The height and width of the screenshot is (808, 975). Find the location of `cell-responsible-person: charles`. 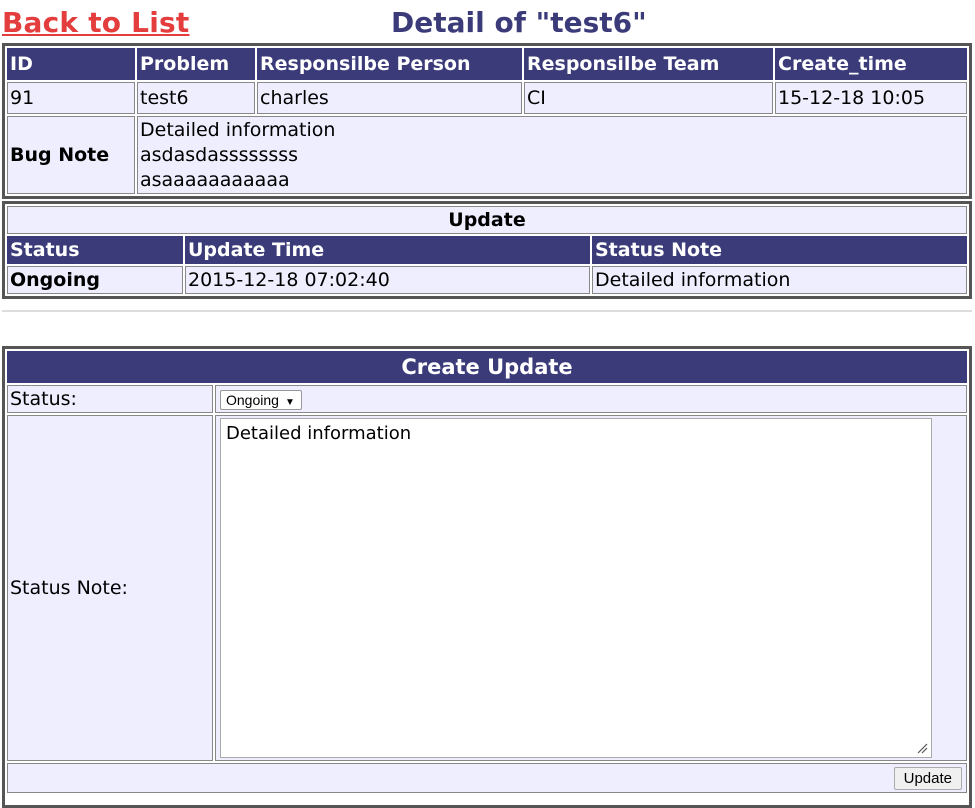

cell-responsible-person: charles is located at coordinates (389, 98).